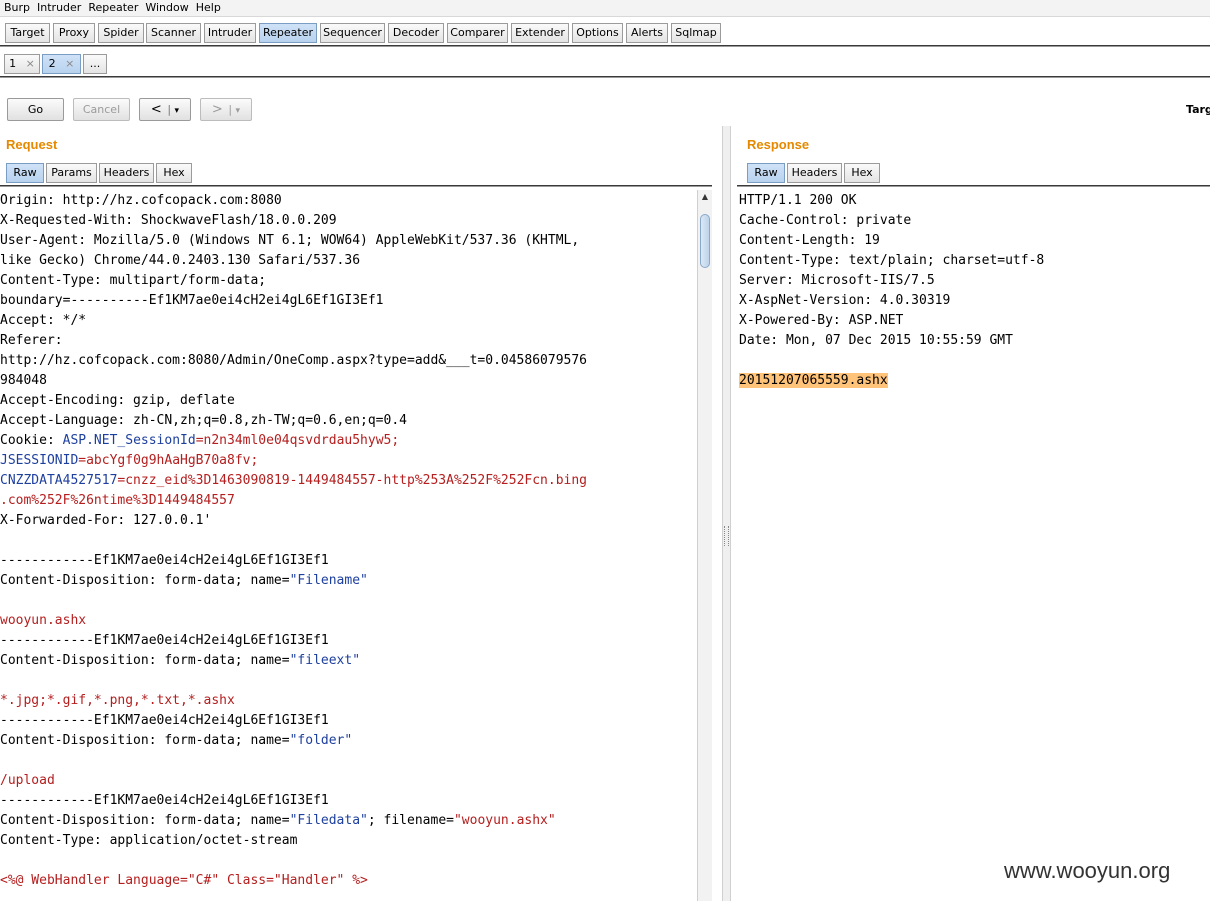 This screenshot has height=901, width=1210. What do you see at coordinates (16, 7) in the screenshot?
I see `menu-burp: Burp` at bounding box center [16, 7].